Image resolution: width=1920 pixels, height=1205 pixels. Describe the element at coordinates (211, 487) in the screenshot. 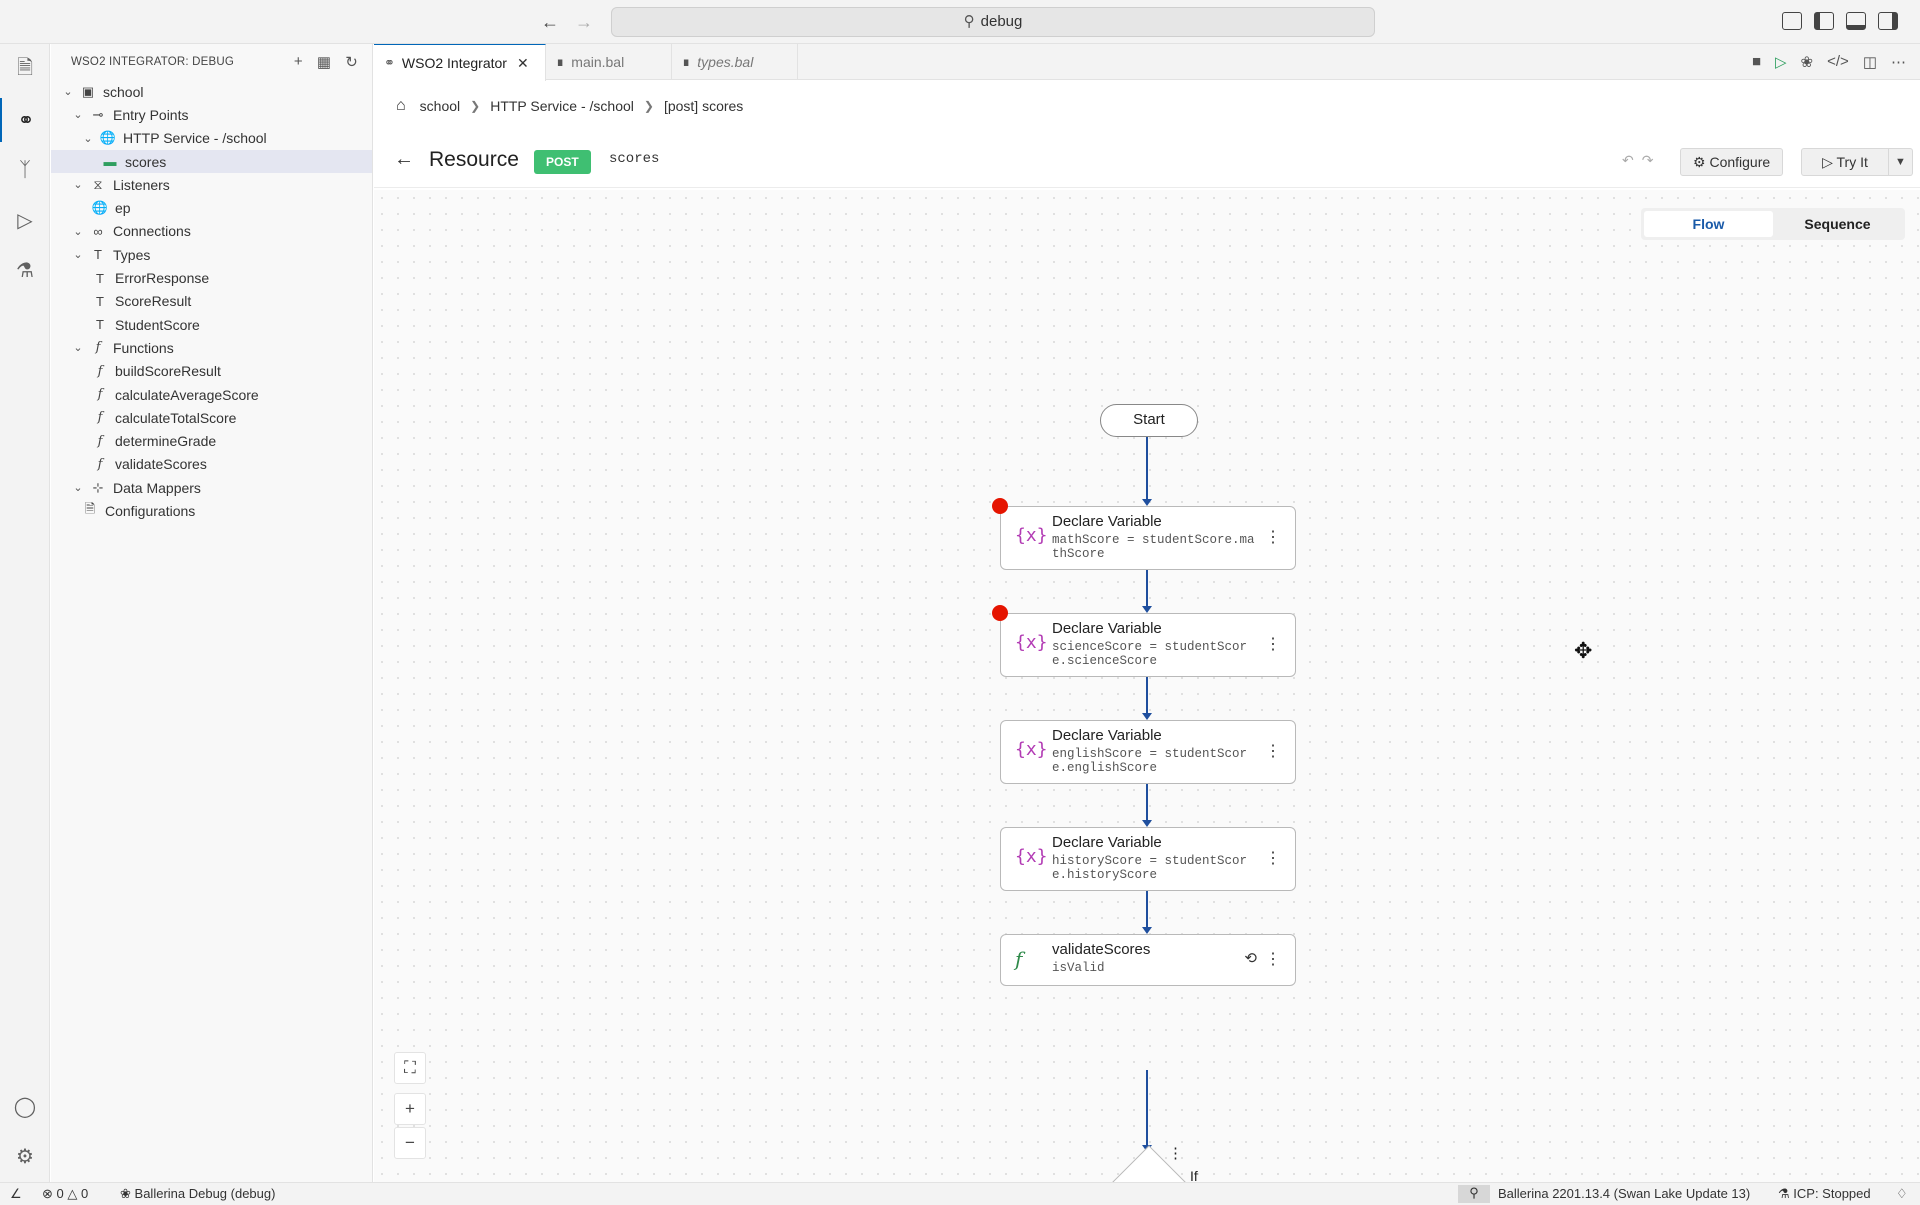

I see `tree-item: ⌄ ⊹ Data Mappers` at that location.